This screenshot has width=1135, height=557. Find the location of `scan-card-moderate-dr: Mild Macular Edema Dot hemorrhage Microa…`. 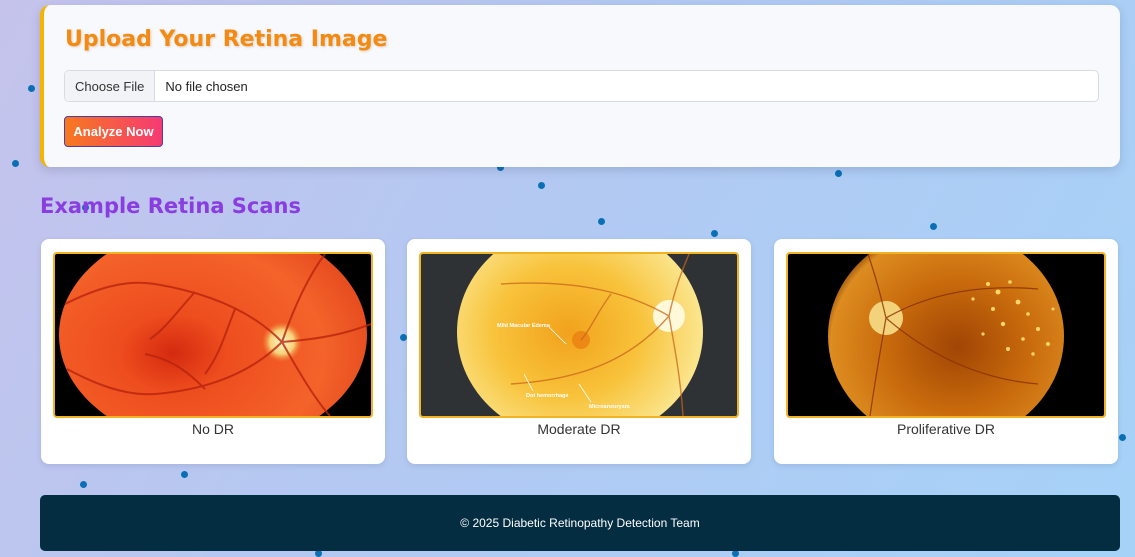

scan-card-moderate-dr: Mild Macular Edema Dot hemorrhage Microa… is located at coordinates (579, 351).